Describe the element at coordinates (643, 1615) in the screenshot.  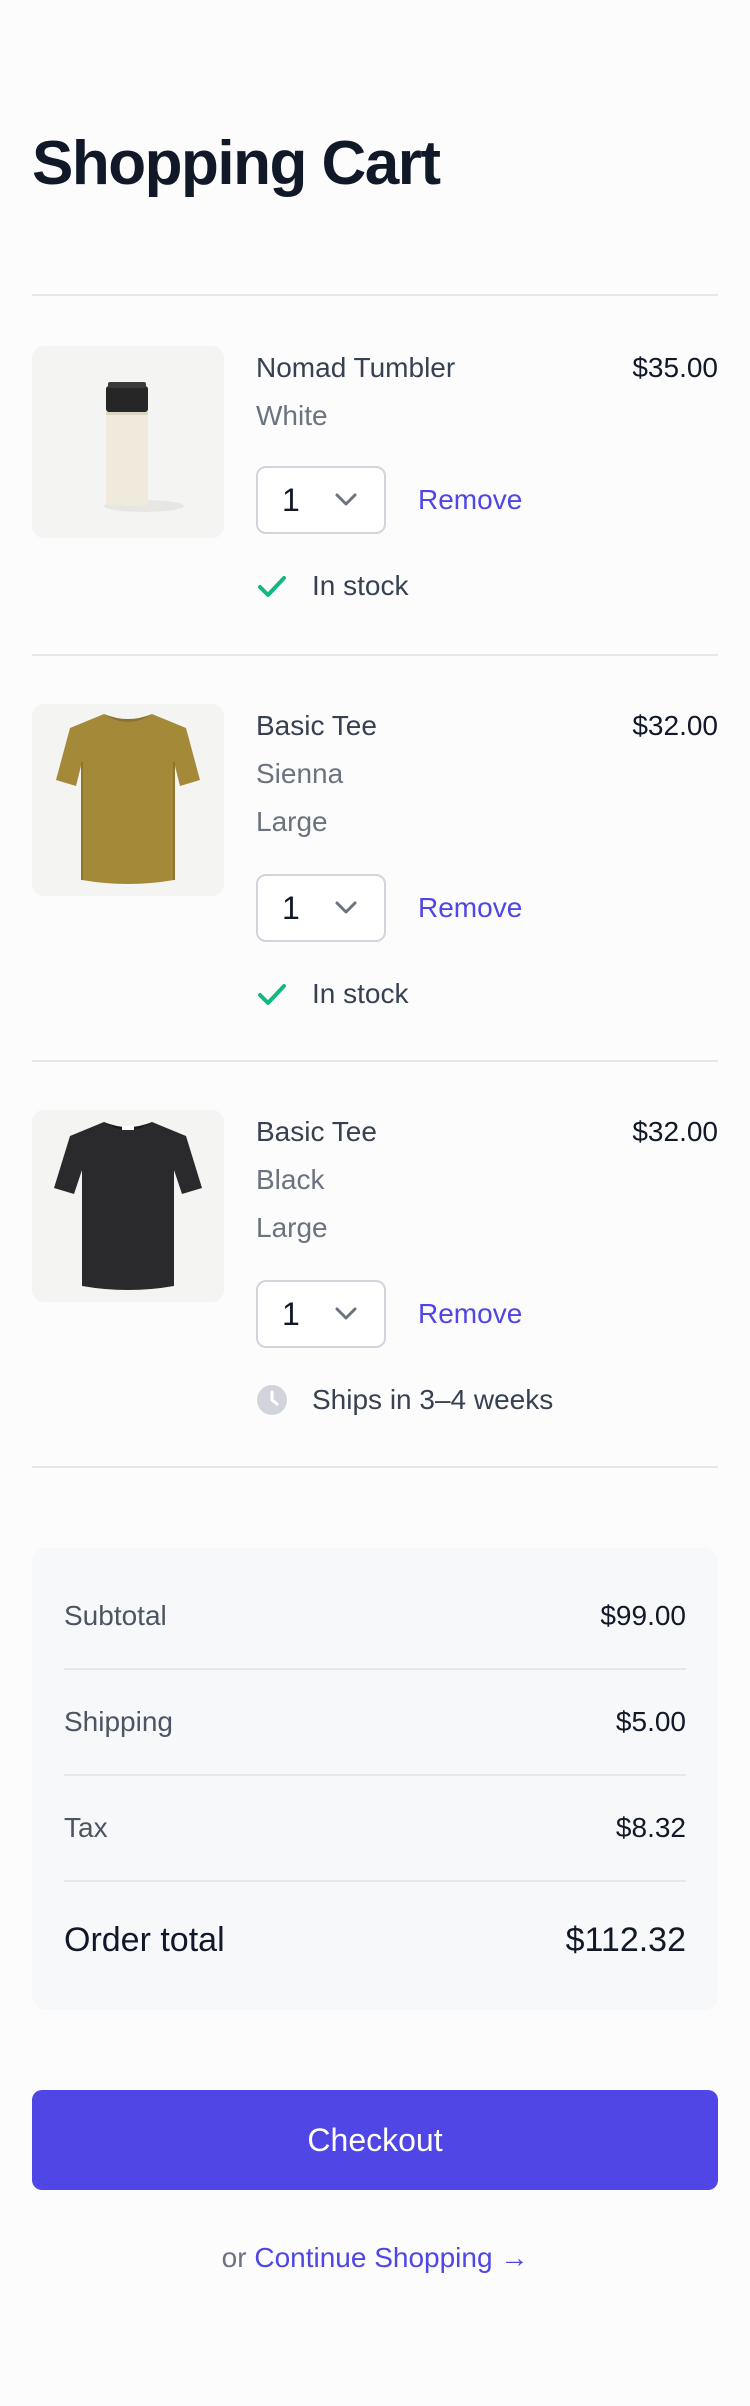
I see `summary-value: $99.00` at that location.